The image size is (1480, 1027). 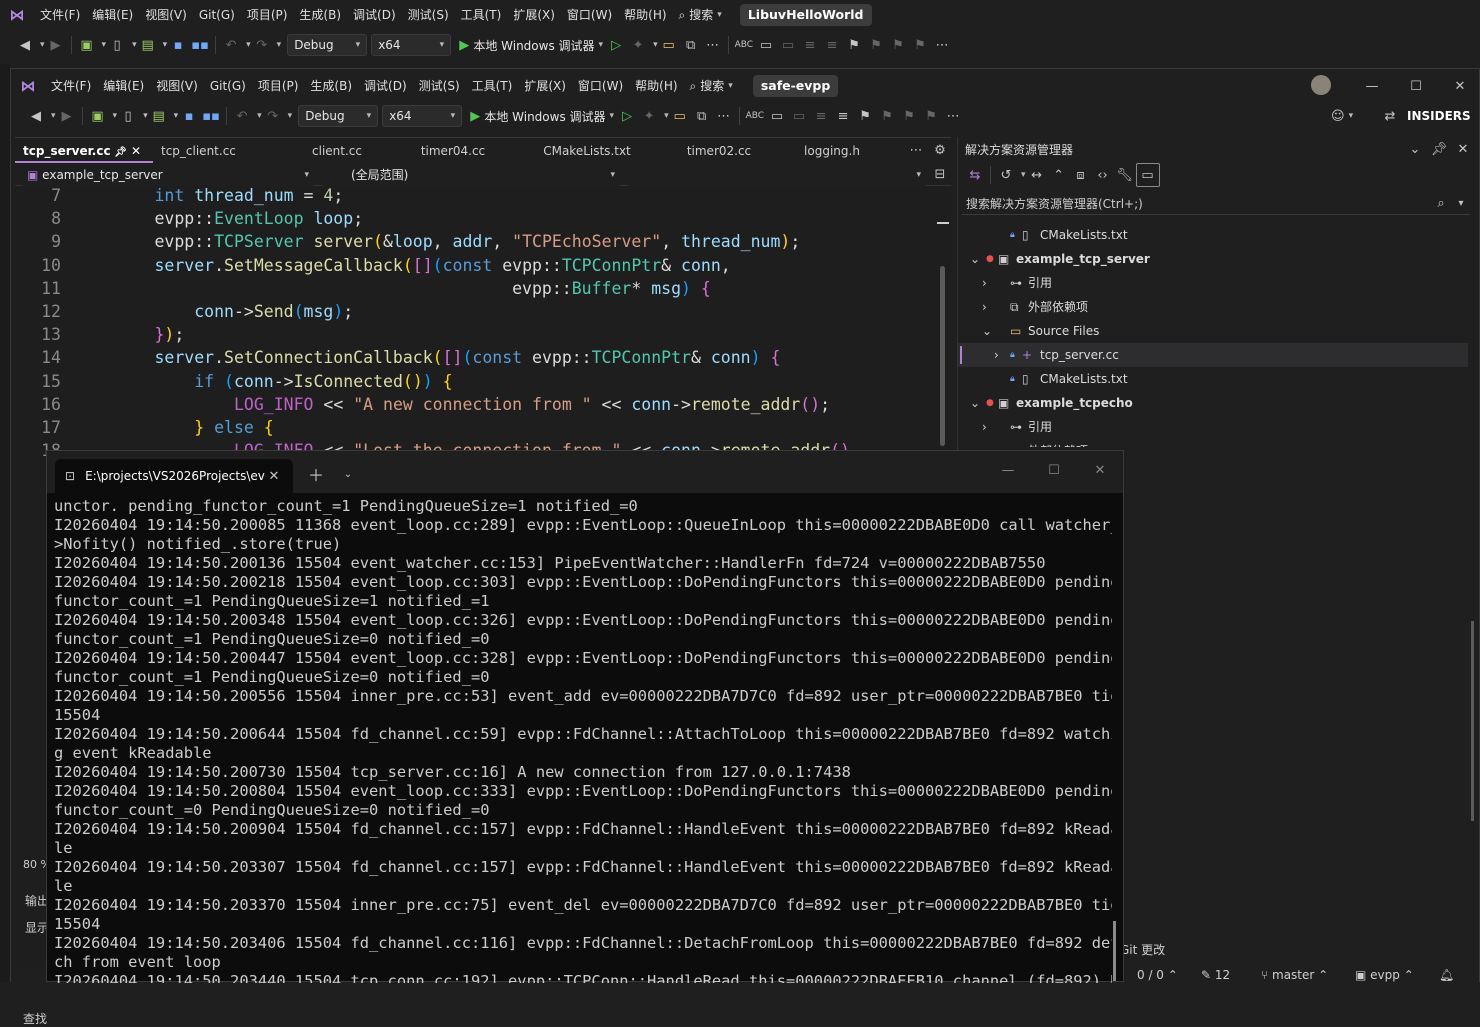 I want to click on search-icon: ⌕, so click(x=1441, y=204).